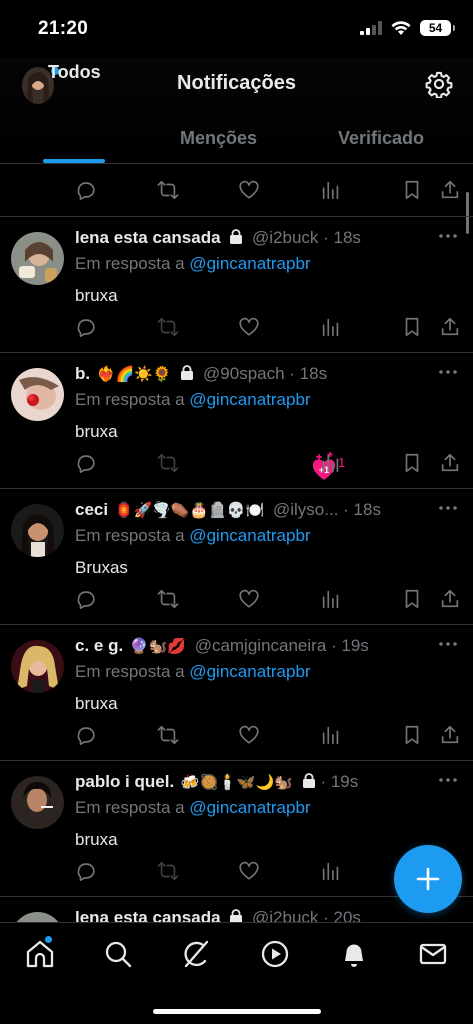 The height and width of the screenshot is (1024, 473). What do you see at coordinates (439, 84) in the screenshot?
I see `settings-gear-icon` at bounding box center [439, 84].